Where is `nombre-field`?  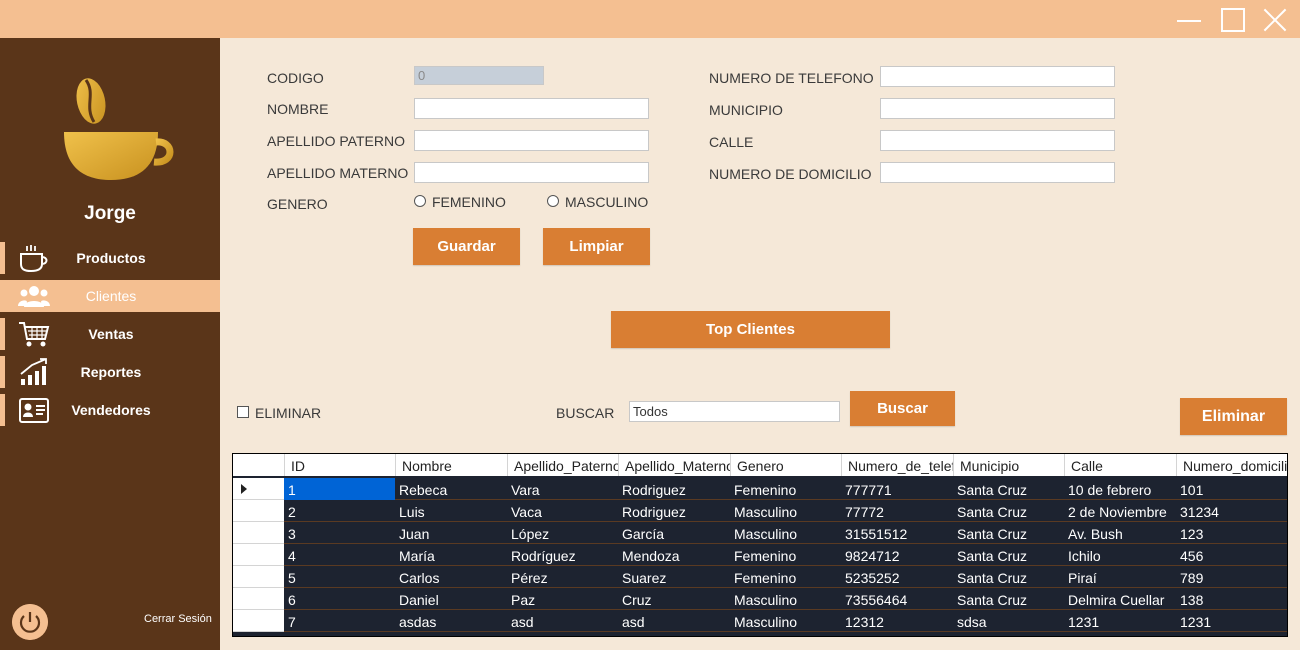 nombre-field is located at coordinates (531, 108).